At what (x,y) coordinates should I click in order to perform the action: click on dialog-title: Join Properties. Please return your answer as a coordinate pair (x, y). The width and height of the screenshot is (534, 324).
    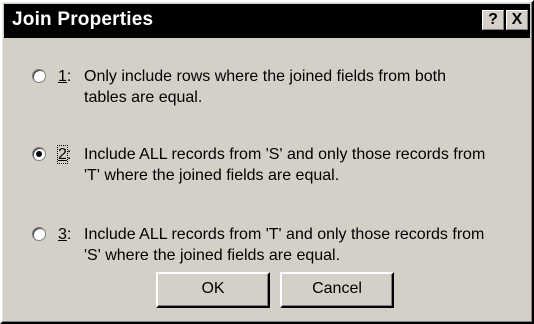
    Looking at the image, I should click on (83, 19).